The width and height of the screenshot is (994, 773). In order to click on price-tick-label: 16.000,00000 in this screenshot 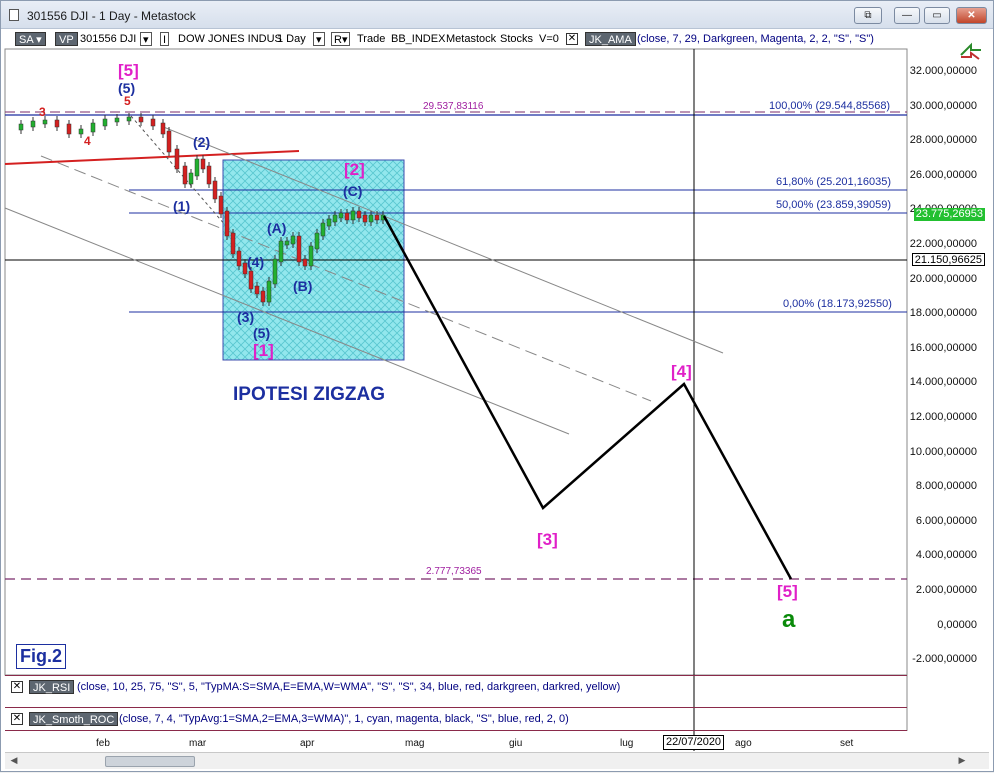, I will do `click(943, 347)`.